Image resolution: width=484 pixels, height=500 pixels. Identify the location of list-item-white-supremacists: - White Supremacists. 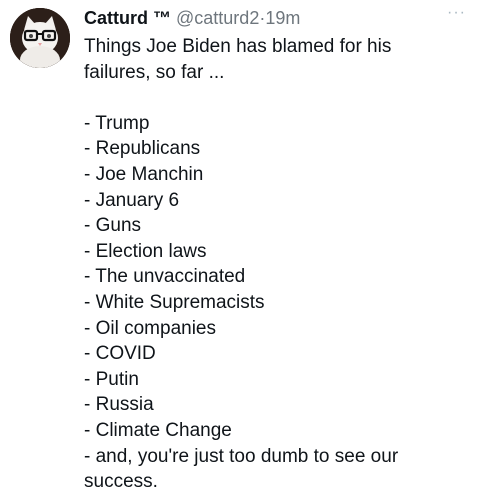
(174, 302).